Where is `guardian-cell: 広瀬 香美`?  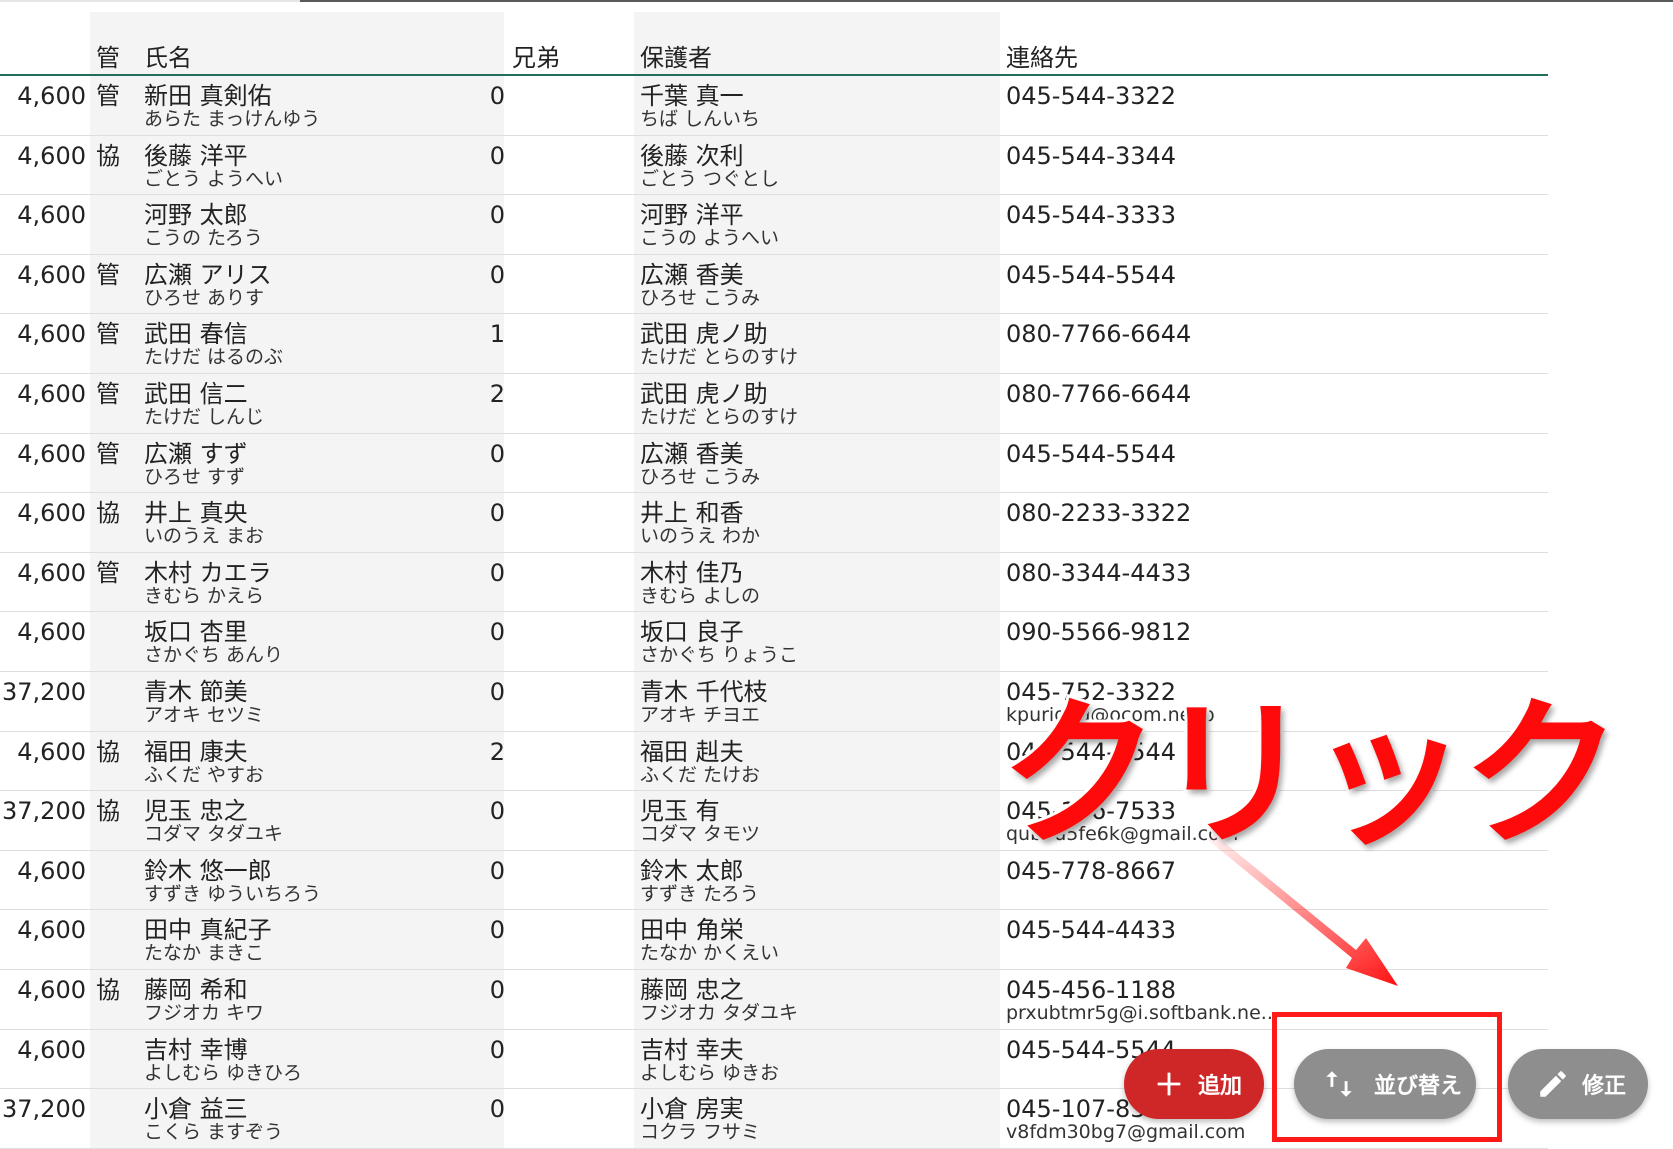 guardian-cell: 広瀬 香美 is located at coordinates (692, 453).